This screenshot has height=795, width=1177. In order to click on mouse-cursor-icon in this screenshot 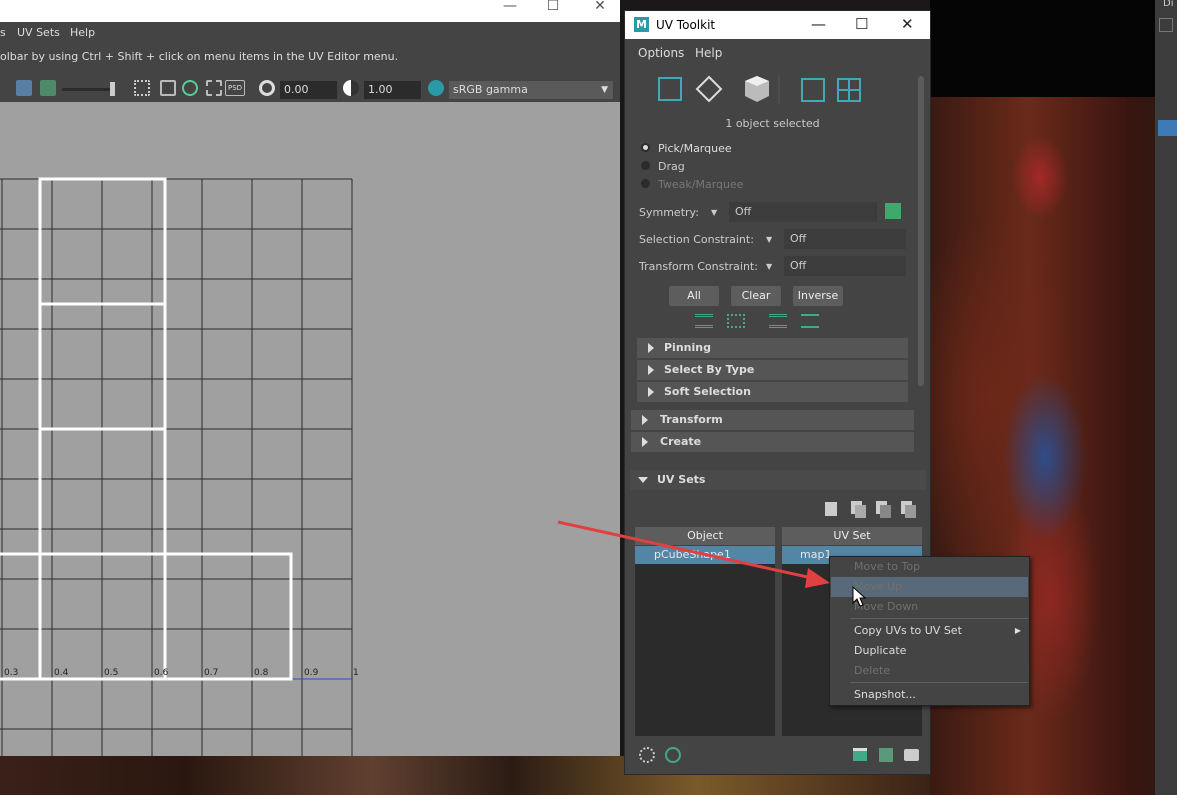, I will do `click(859, 596)`.